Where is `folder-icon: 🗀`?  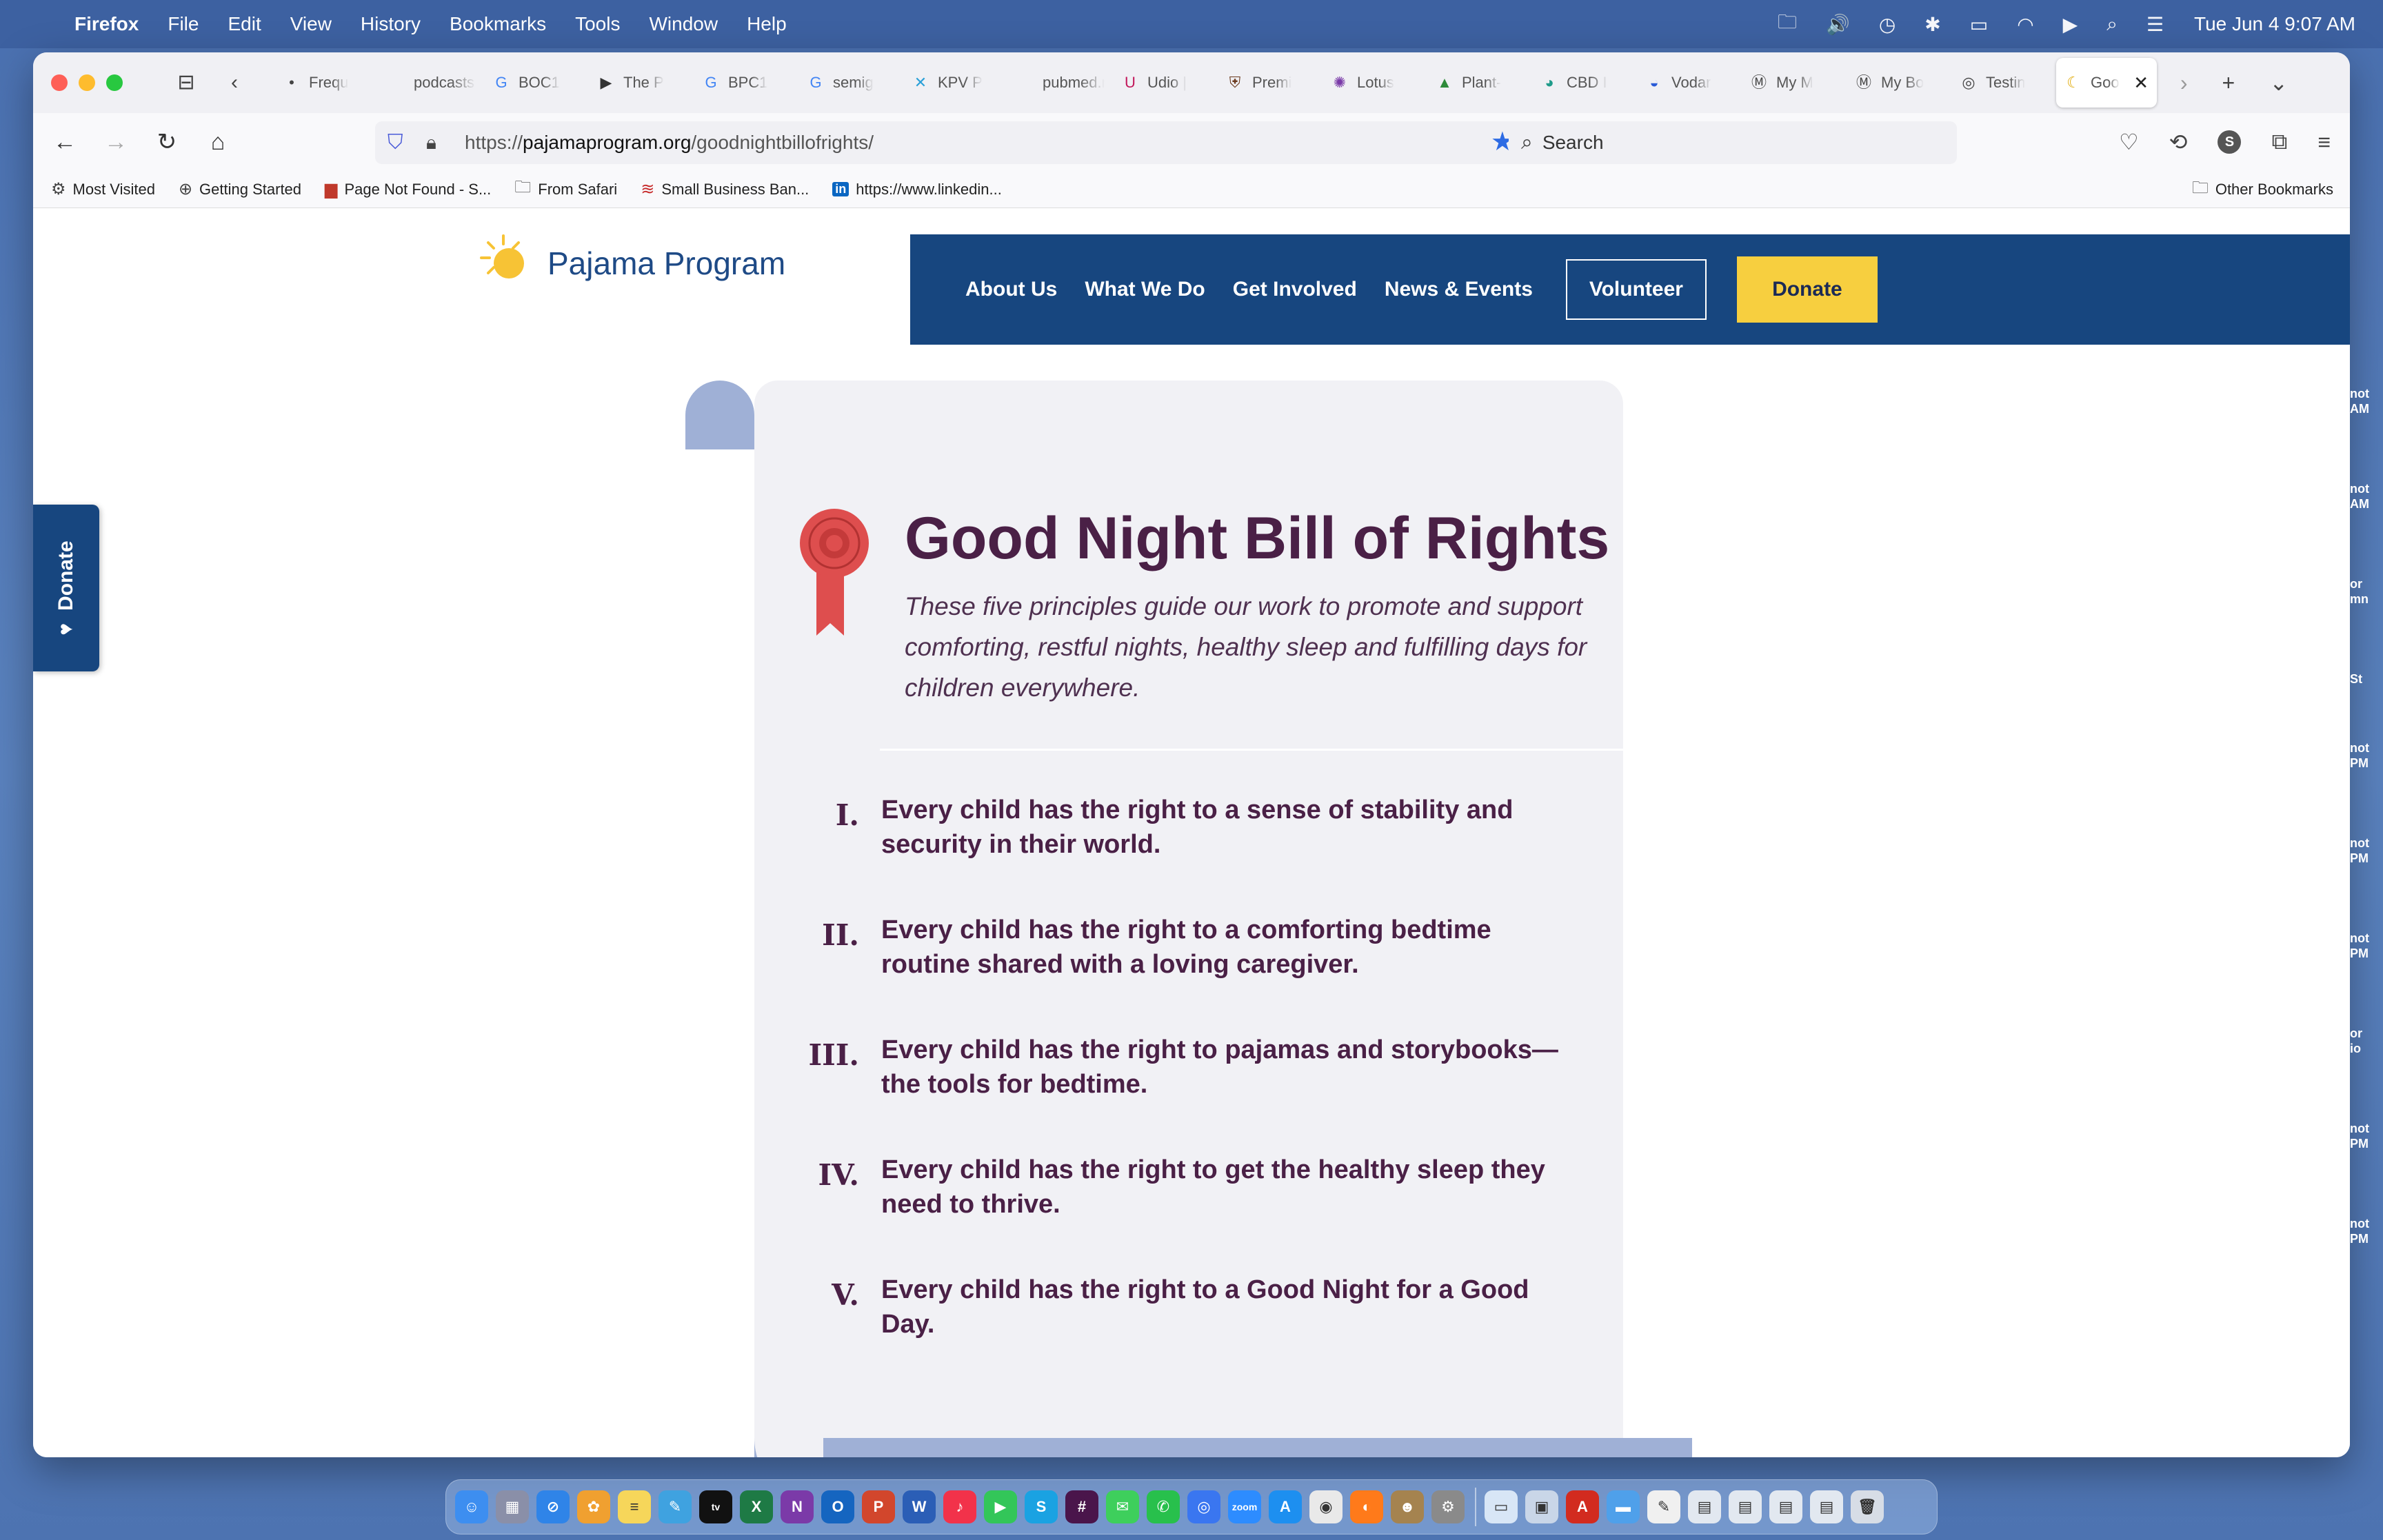
folder-icon: 🗀 is located at coordinates (1787, 25).